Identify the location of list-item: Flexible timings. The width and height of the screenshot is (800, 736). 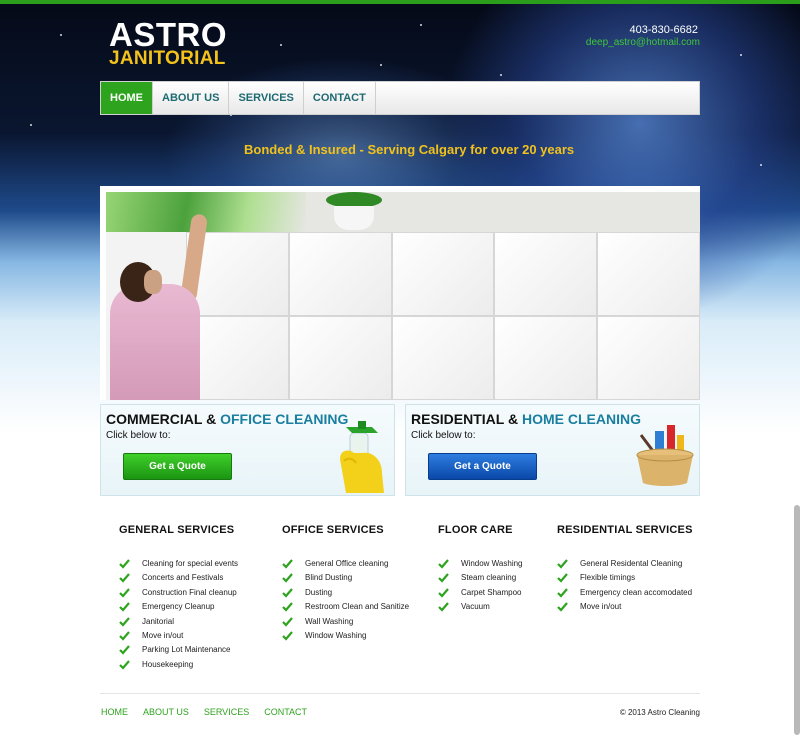
(657, 578).